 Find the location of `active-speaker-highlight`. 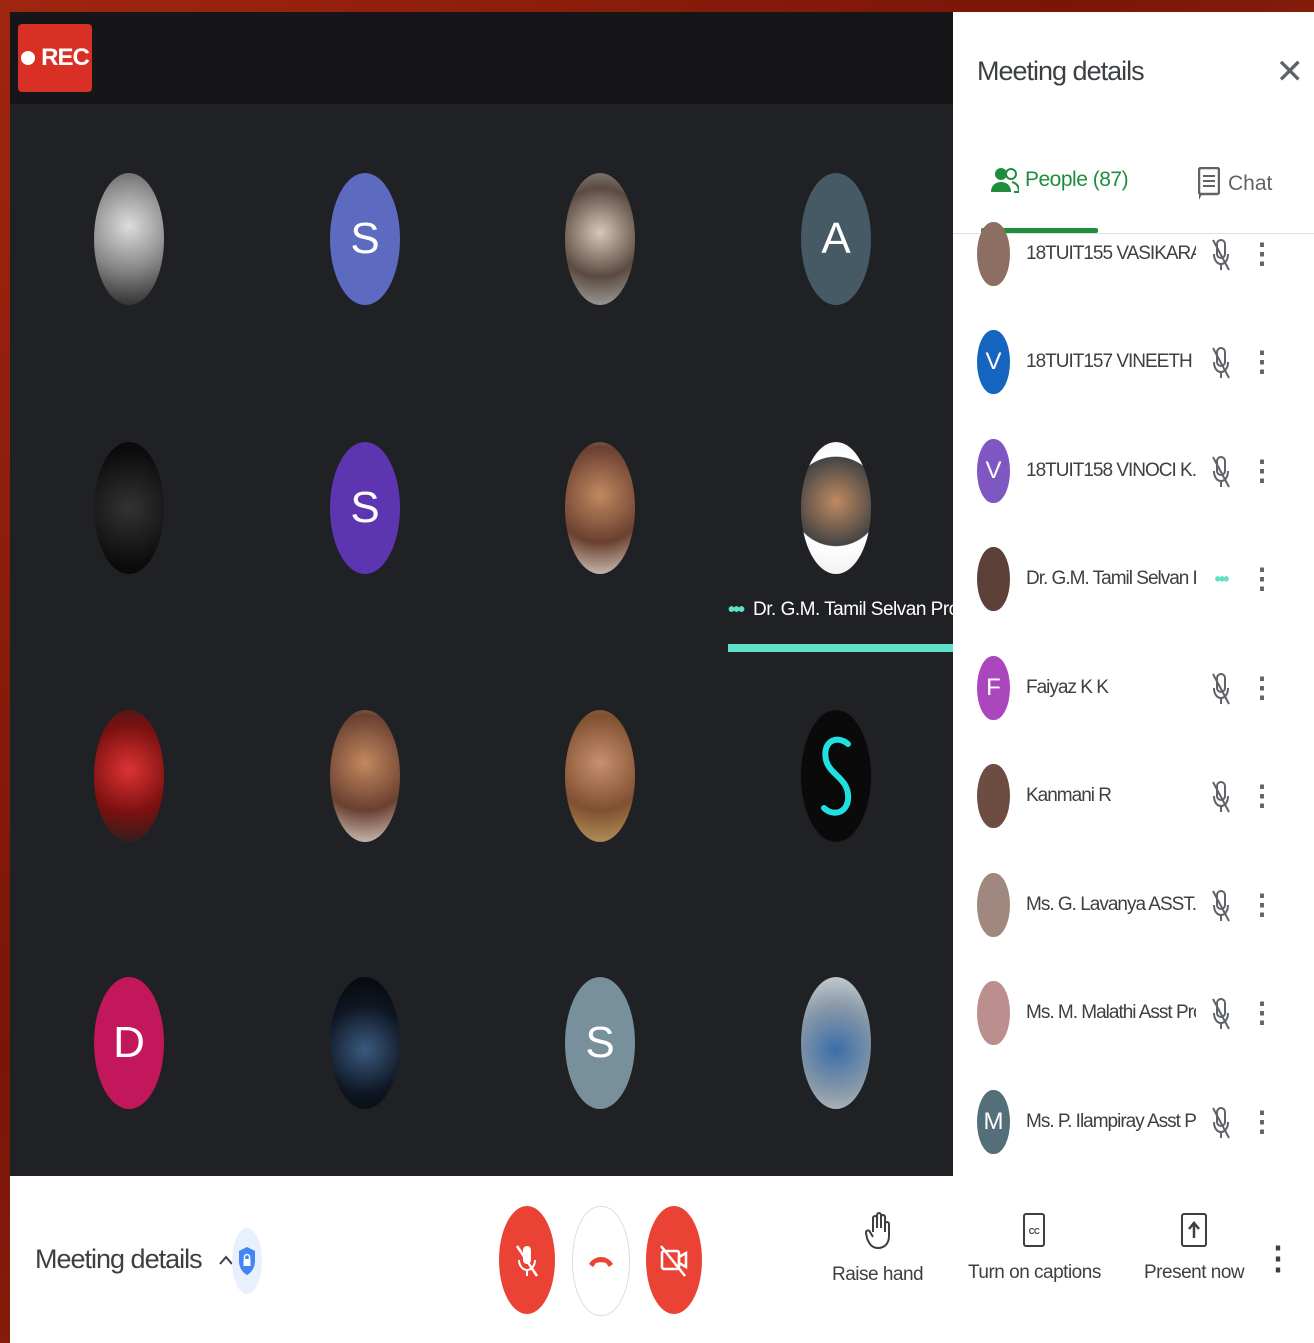

active-speaker-highlight is located at coordinates (845, 648).